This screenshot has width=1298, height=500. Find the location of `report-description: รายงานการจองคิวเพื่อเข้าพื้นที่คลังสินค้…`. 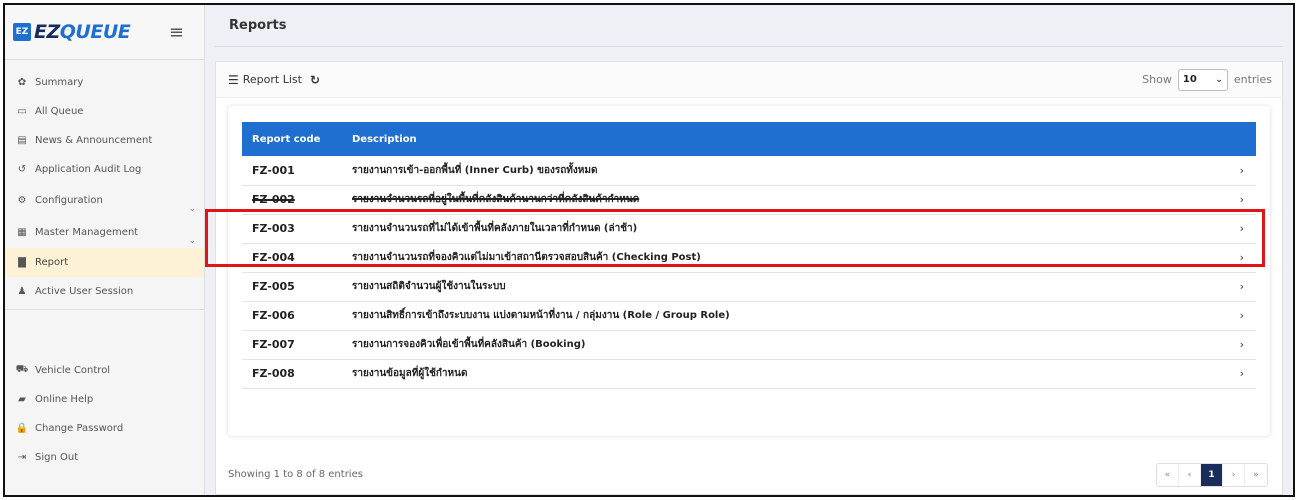

report-description: รายงานการจองคิวเพื่อเข้าพื้นที่คลังสินค้… is located at coordinates (469, 344).